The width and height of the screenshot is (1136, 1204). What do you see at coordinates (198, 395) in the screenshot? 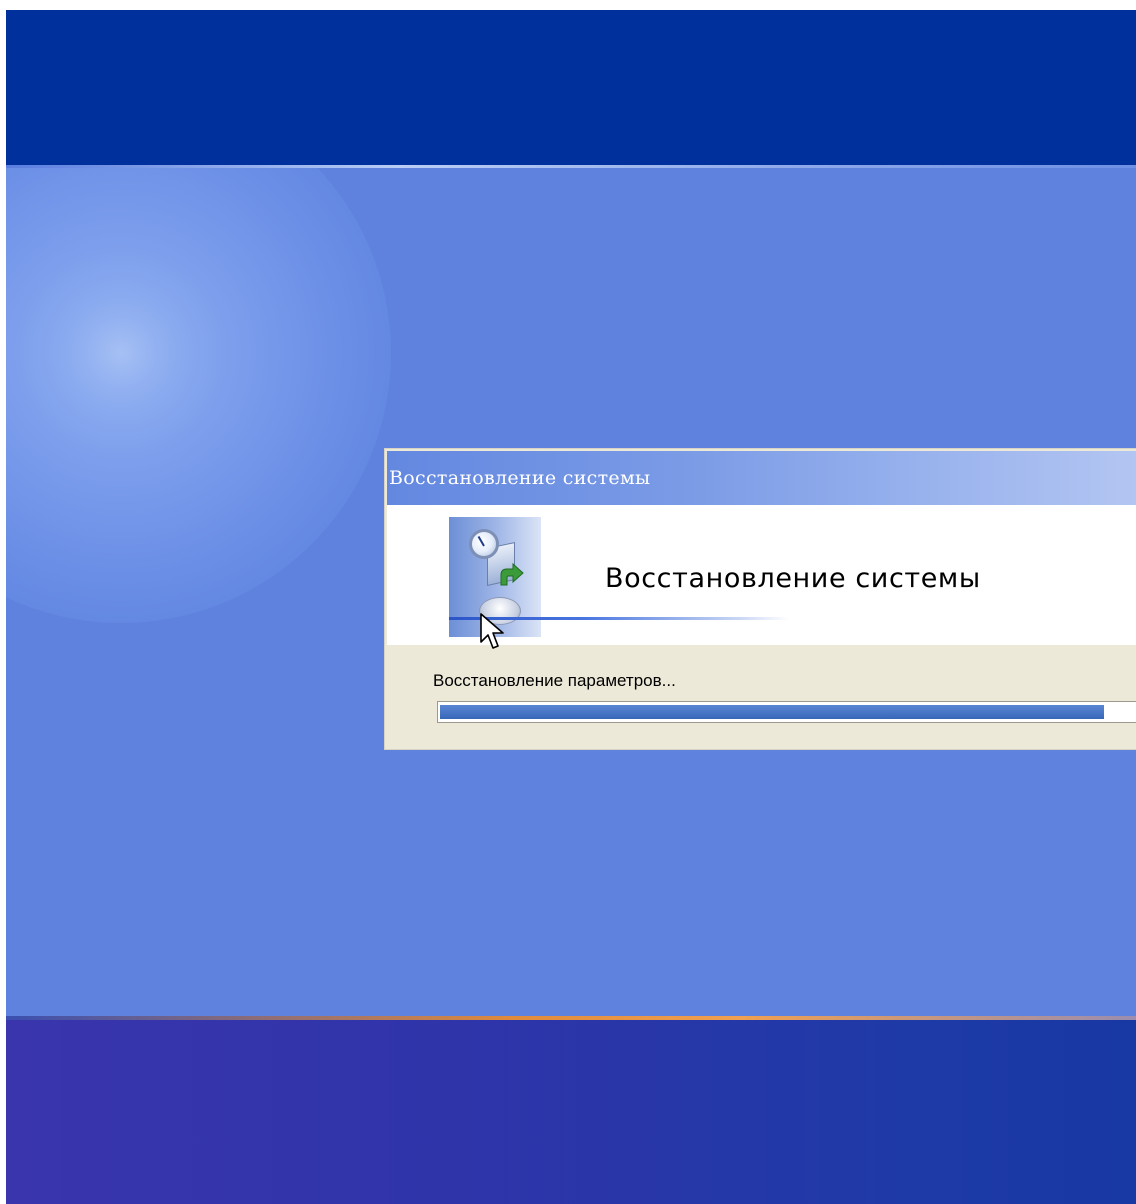
I see `background-glow` at bounding box center [198, 395].